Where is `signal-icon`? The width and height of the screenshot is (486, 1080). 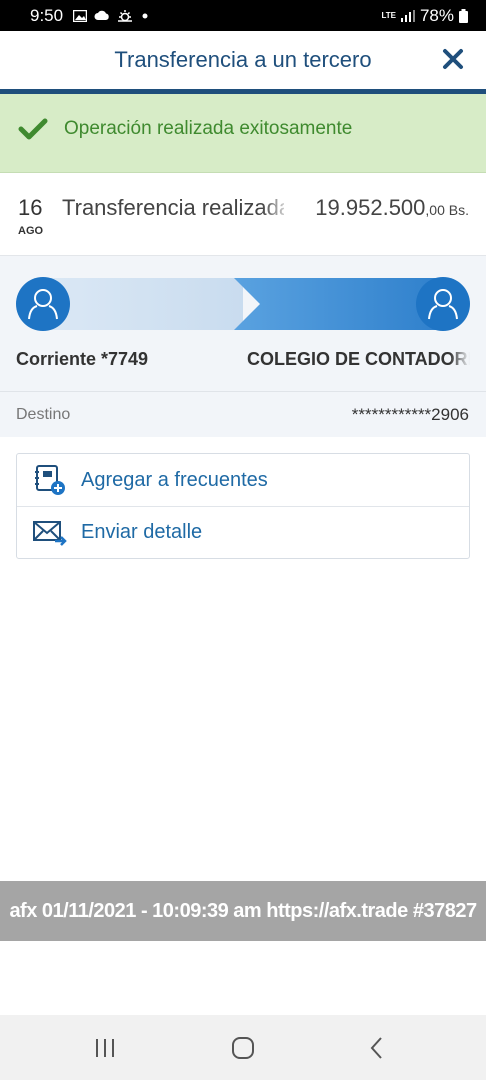 signal-icon is located at coordinates (407, 15).